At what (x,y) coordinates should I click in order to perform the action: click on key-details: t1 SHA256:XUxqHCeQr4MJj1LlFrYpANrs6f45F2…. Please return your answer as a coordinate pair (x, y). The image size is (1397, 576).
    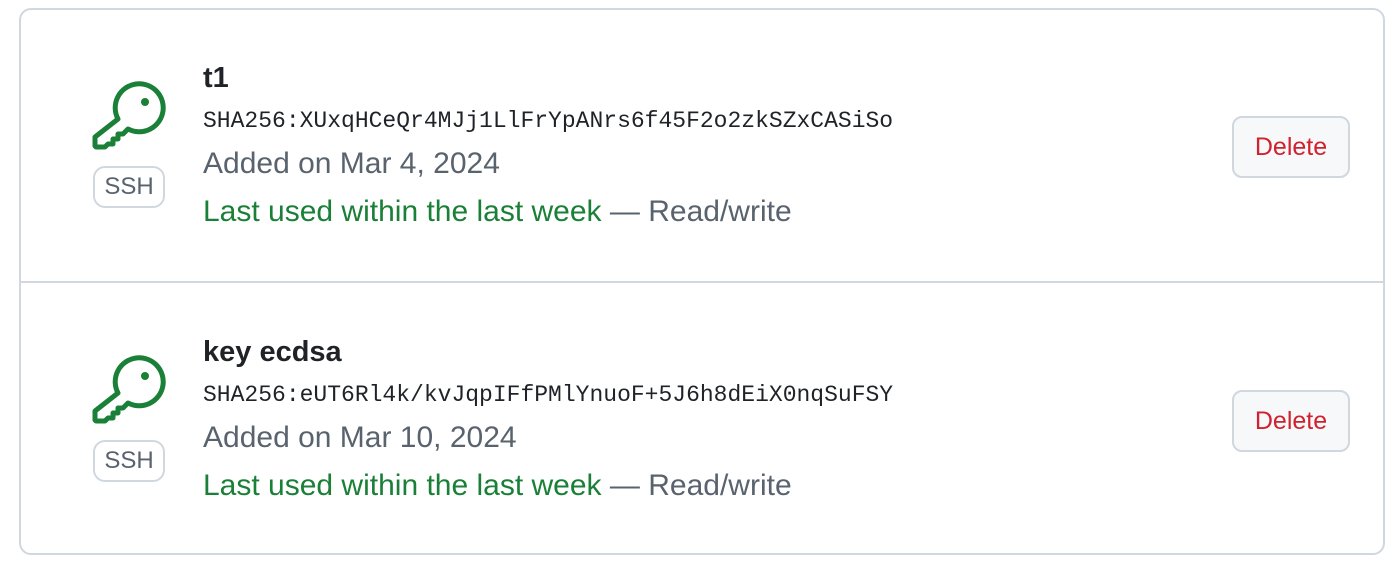
    Looking at the image, I should click on (548, 145).